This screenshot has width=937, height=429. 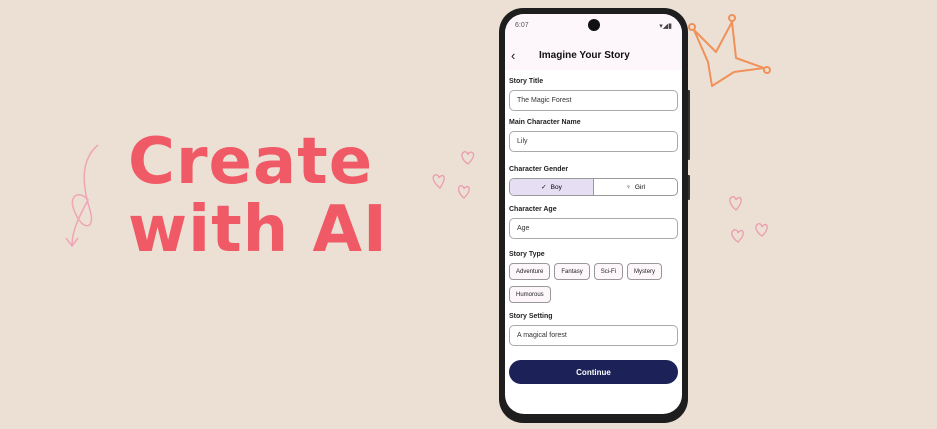 What do you see at coordinates (526, 81) in the screenshot?
I see `story-title-label: Story Title` at bounding box center [526, 81].